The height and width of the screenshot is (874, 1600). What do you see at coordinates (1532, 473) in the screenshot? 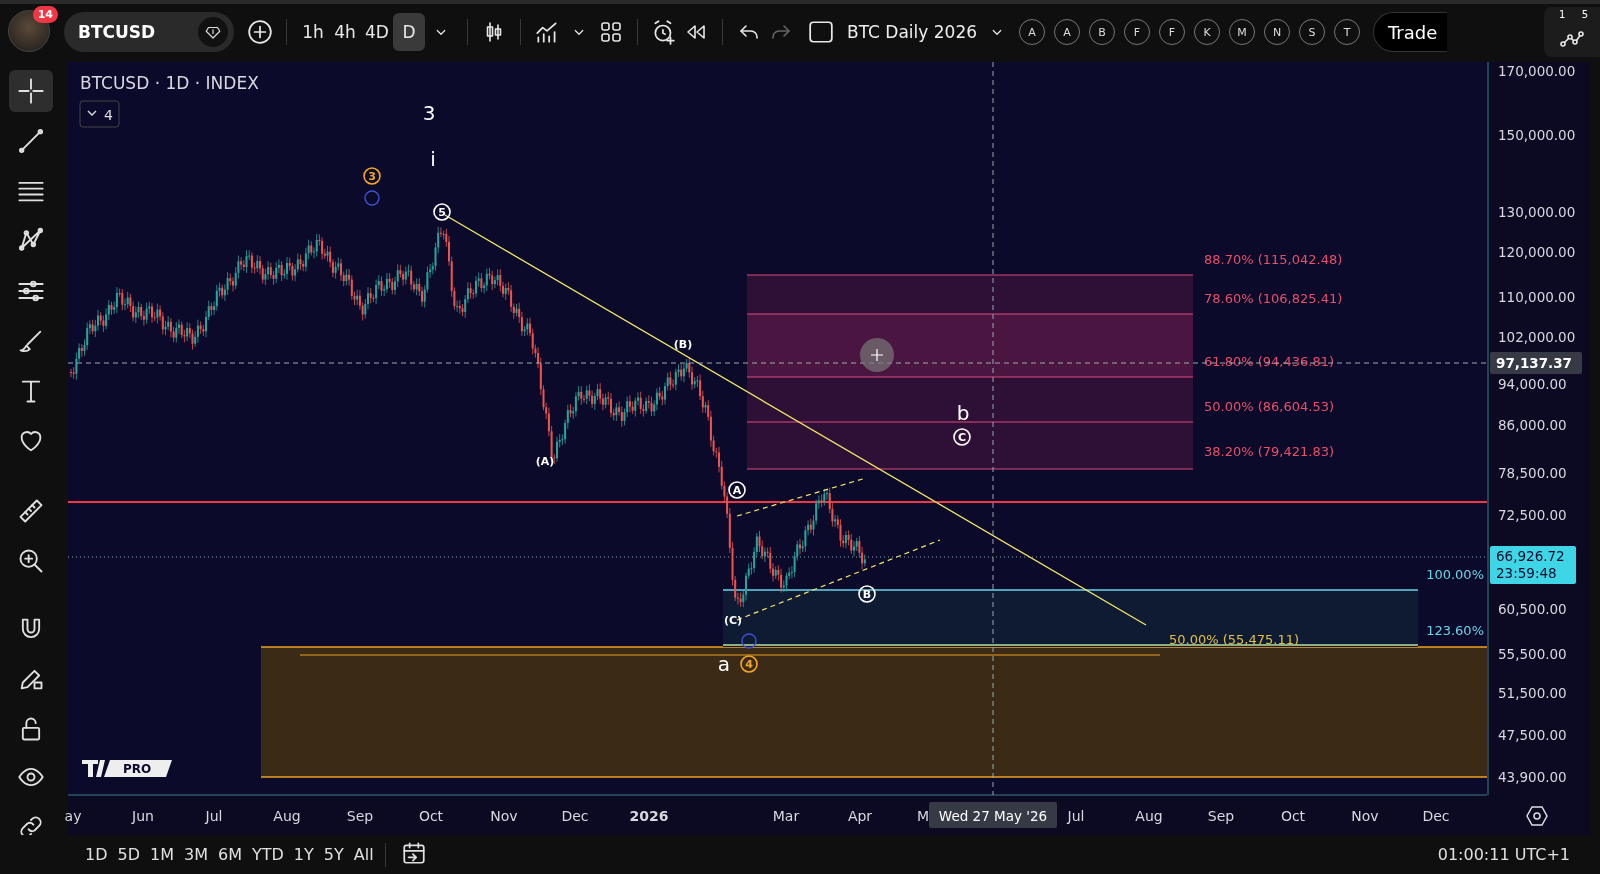
I see `price-axis-label: 78,500.00` at bounding box center [1532, 473].